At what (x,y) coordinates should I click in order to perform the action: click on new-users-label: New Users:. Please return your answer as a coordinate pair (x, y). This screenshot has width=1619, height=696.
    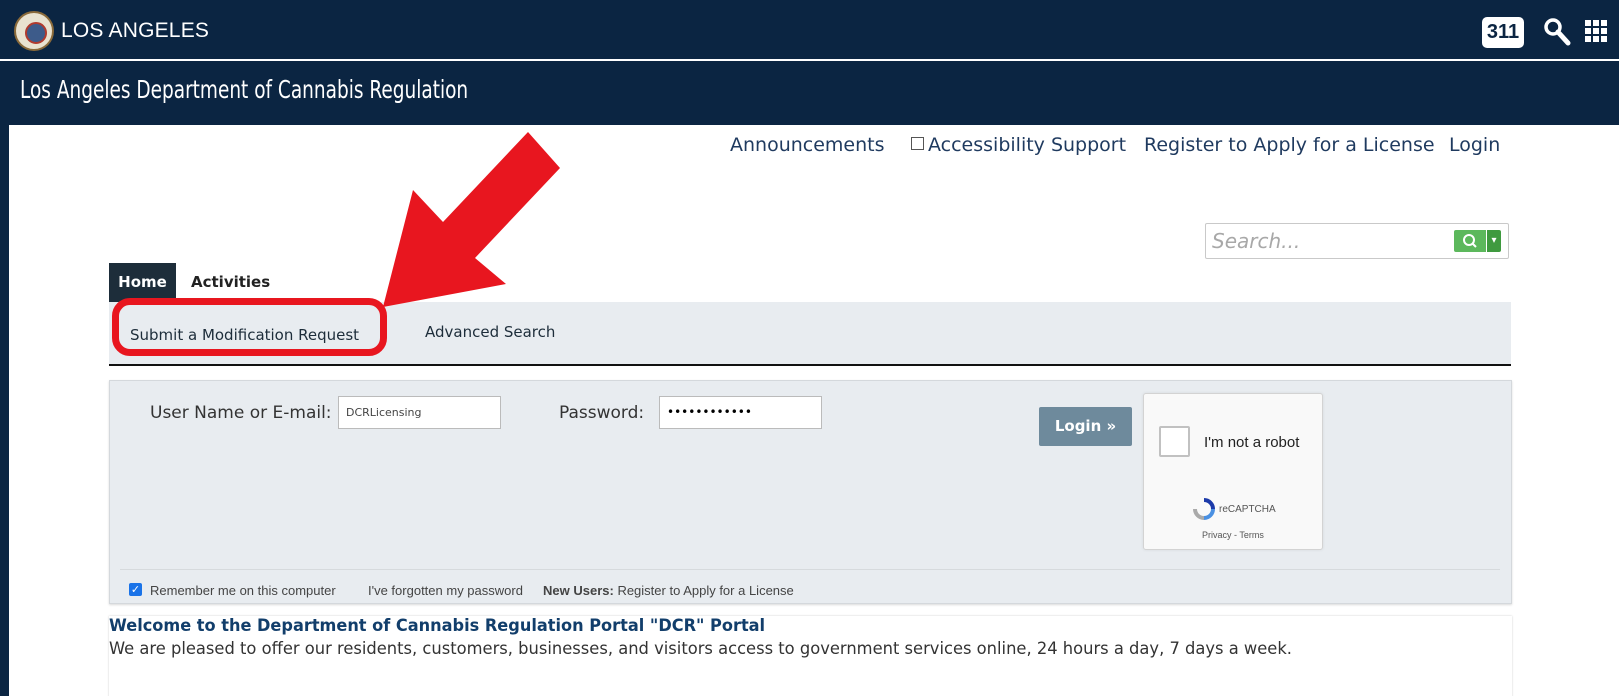
    Looking at the image, I should click on (578, 590).